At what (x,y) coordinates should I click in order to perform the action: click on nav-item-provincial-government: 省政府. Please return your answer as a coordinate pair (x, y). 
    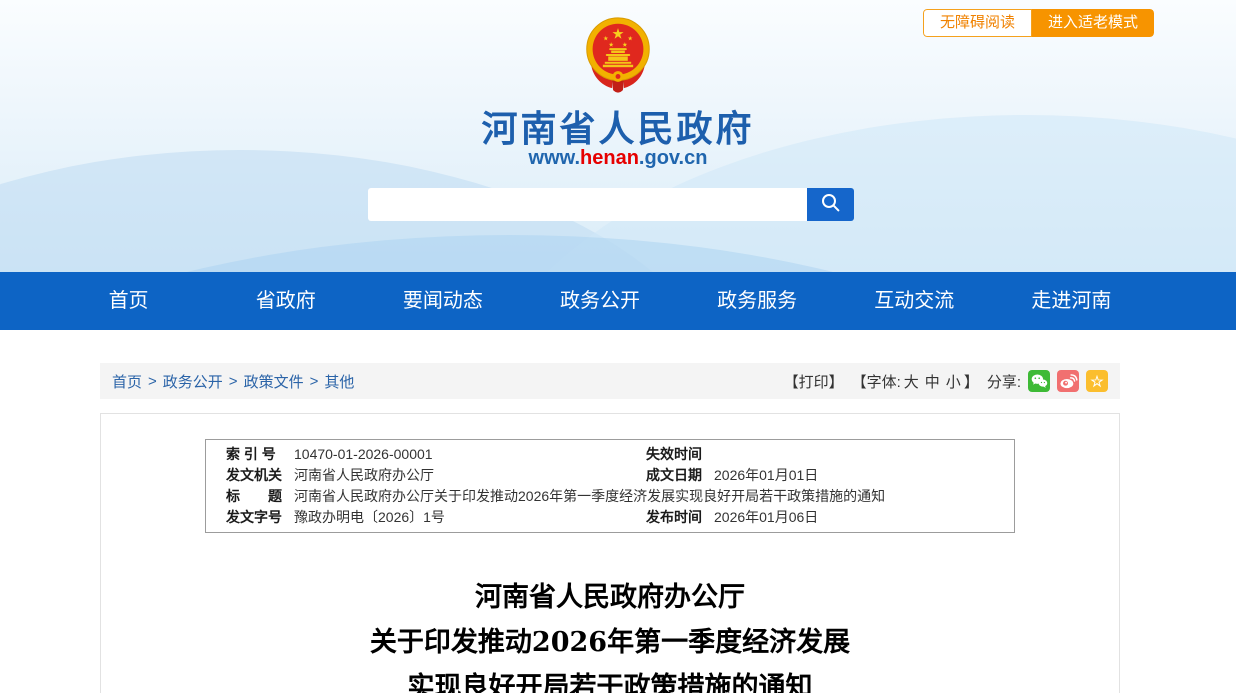
    Looking at the image, I should click on (285, 301).